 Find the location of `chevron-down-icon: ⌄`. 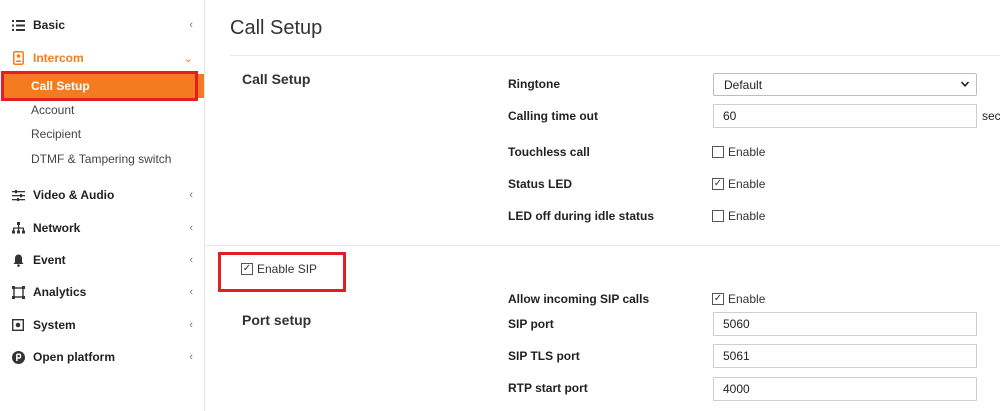

chevron-down-icon: ⌄ is located at coordinates (188, 58).